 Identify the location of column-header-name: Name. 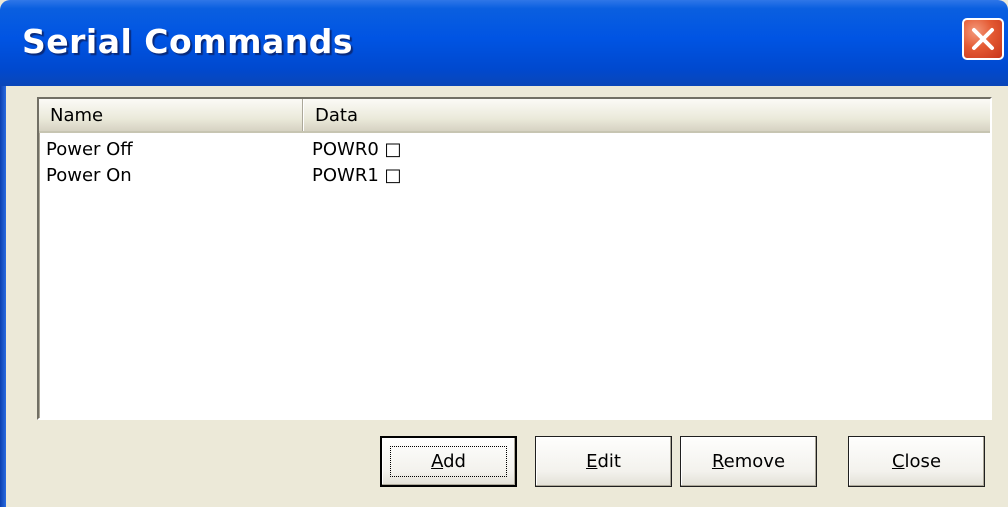
(171, 115).